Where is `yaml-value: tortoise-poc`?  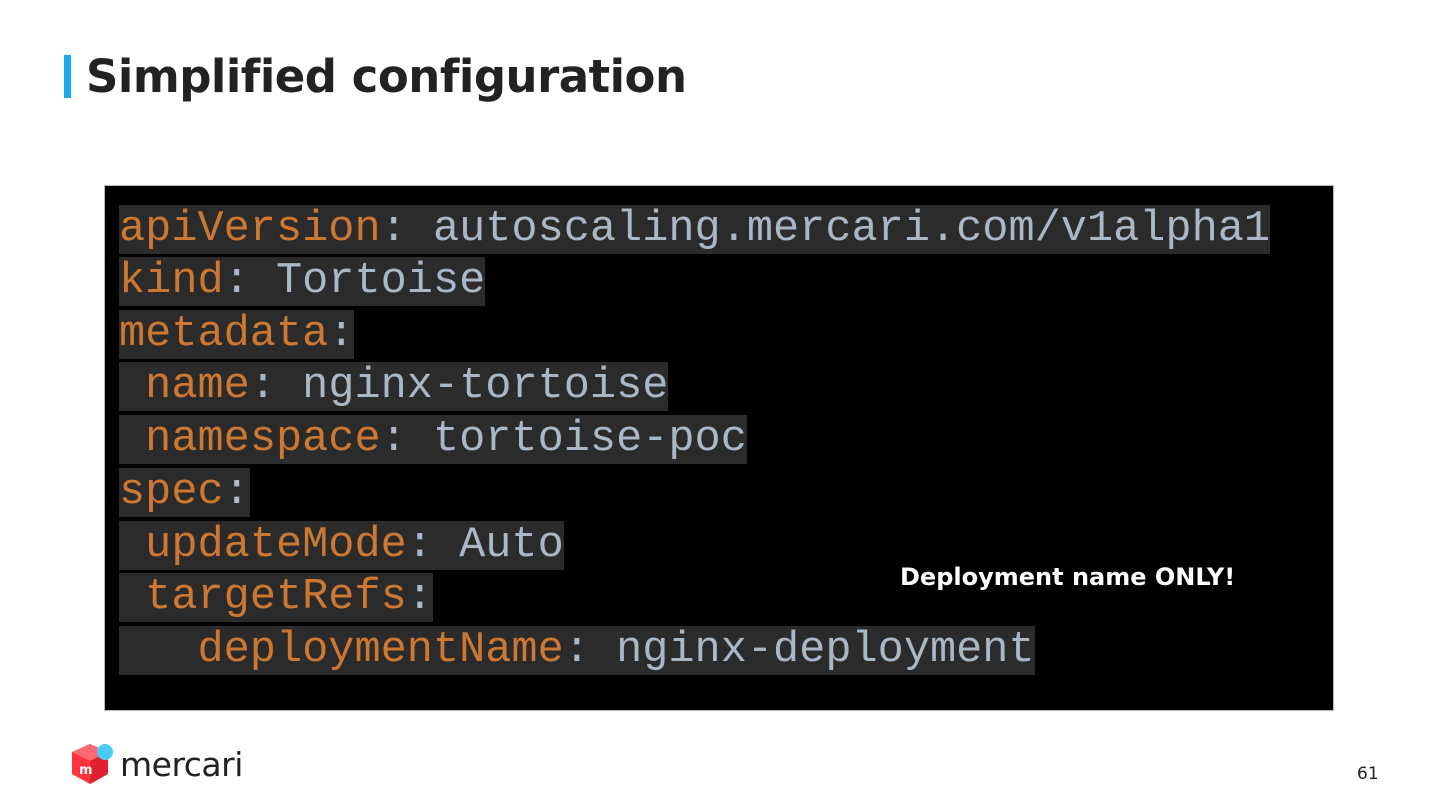 yaml-value: tortoise-poc is located at coordinates (589, 439).